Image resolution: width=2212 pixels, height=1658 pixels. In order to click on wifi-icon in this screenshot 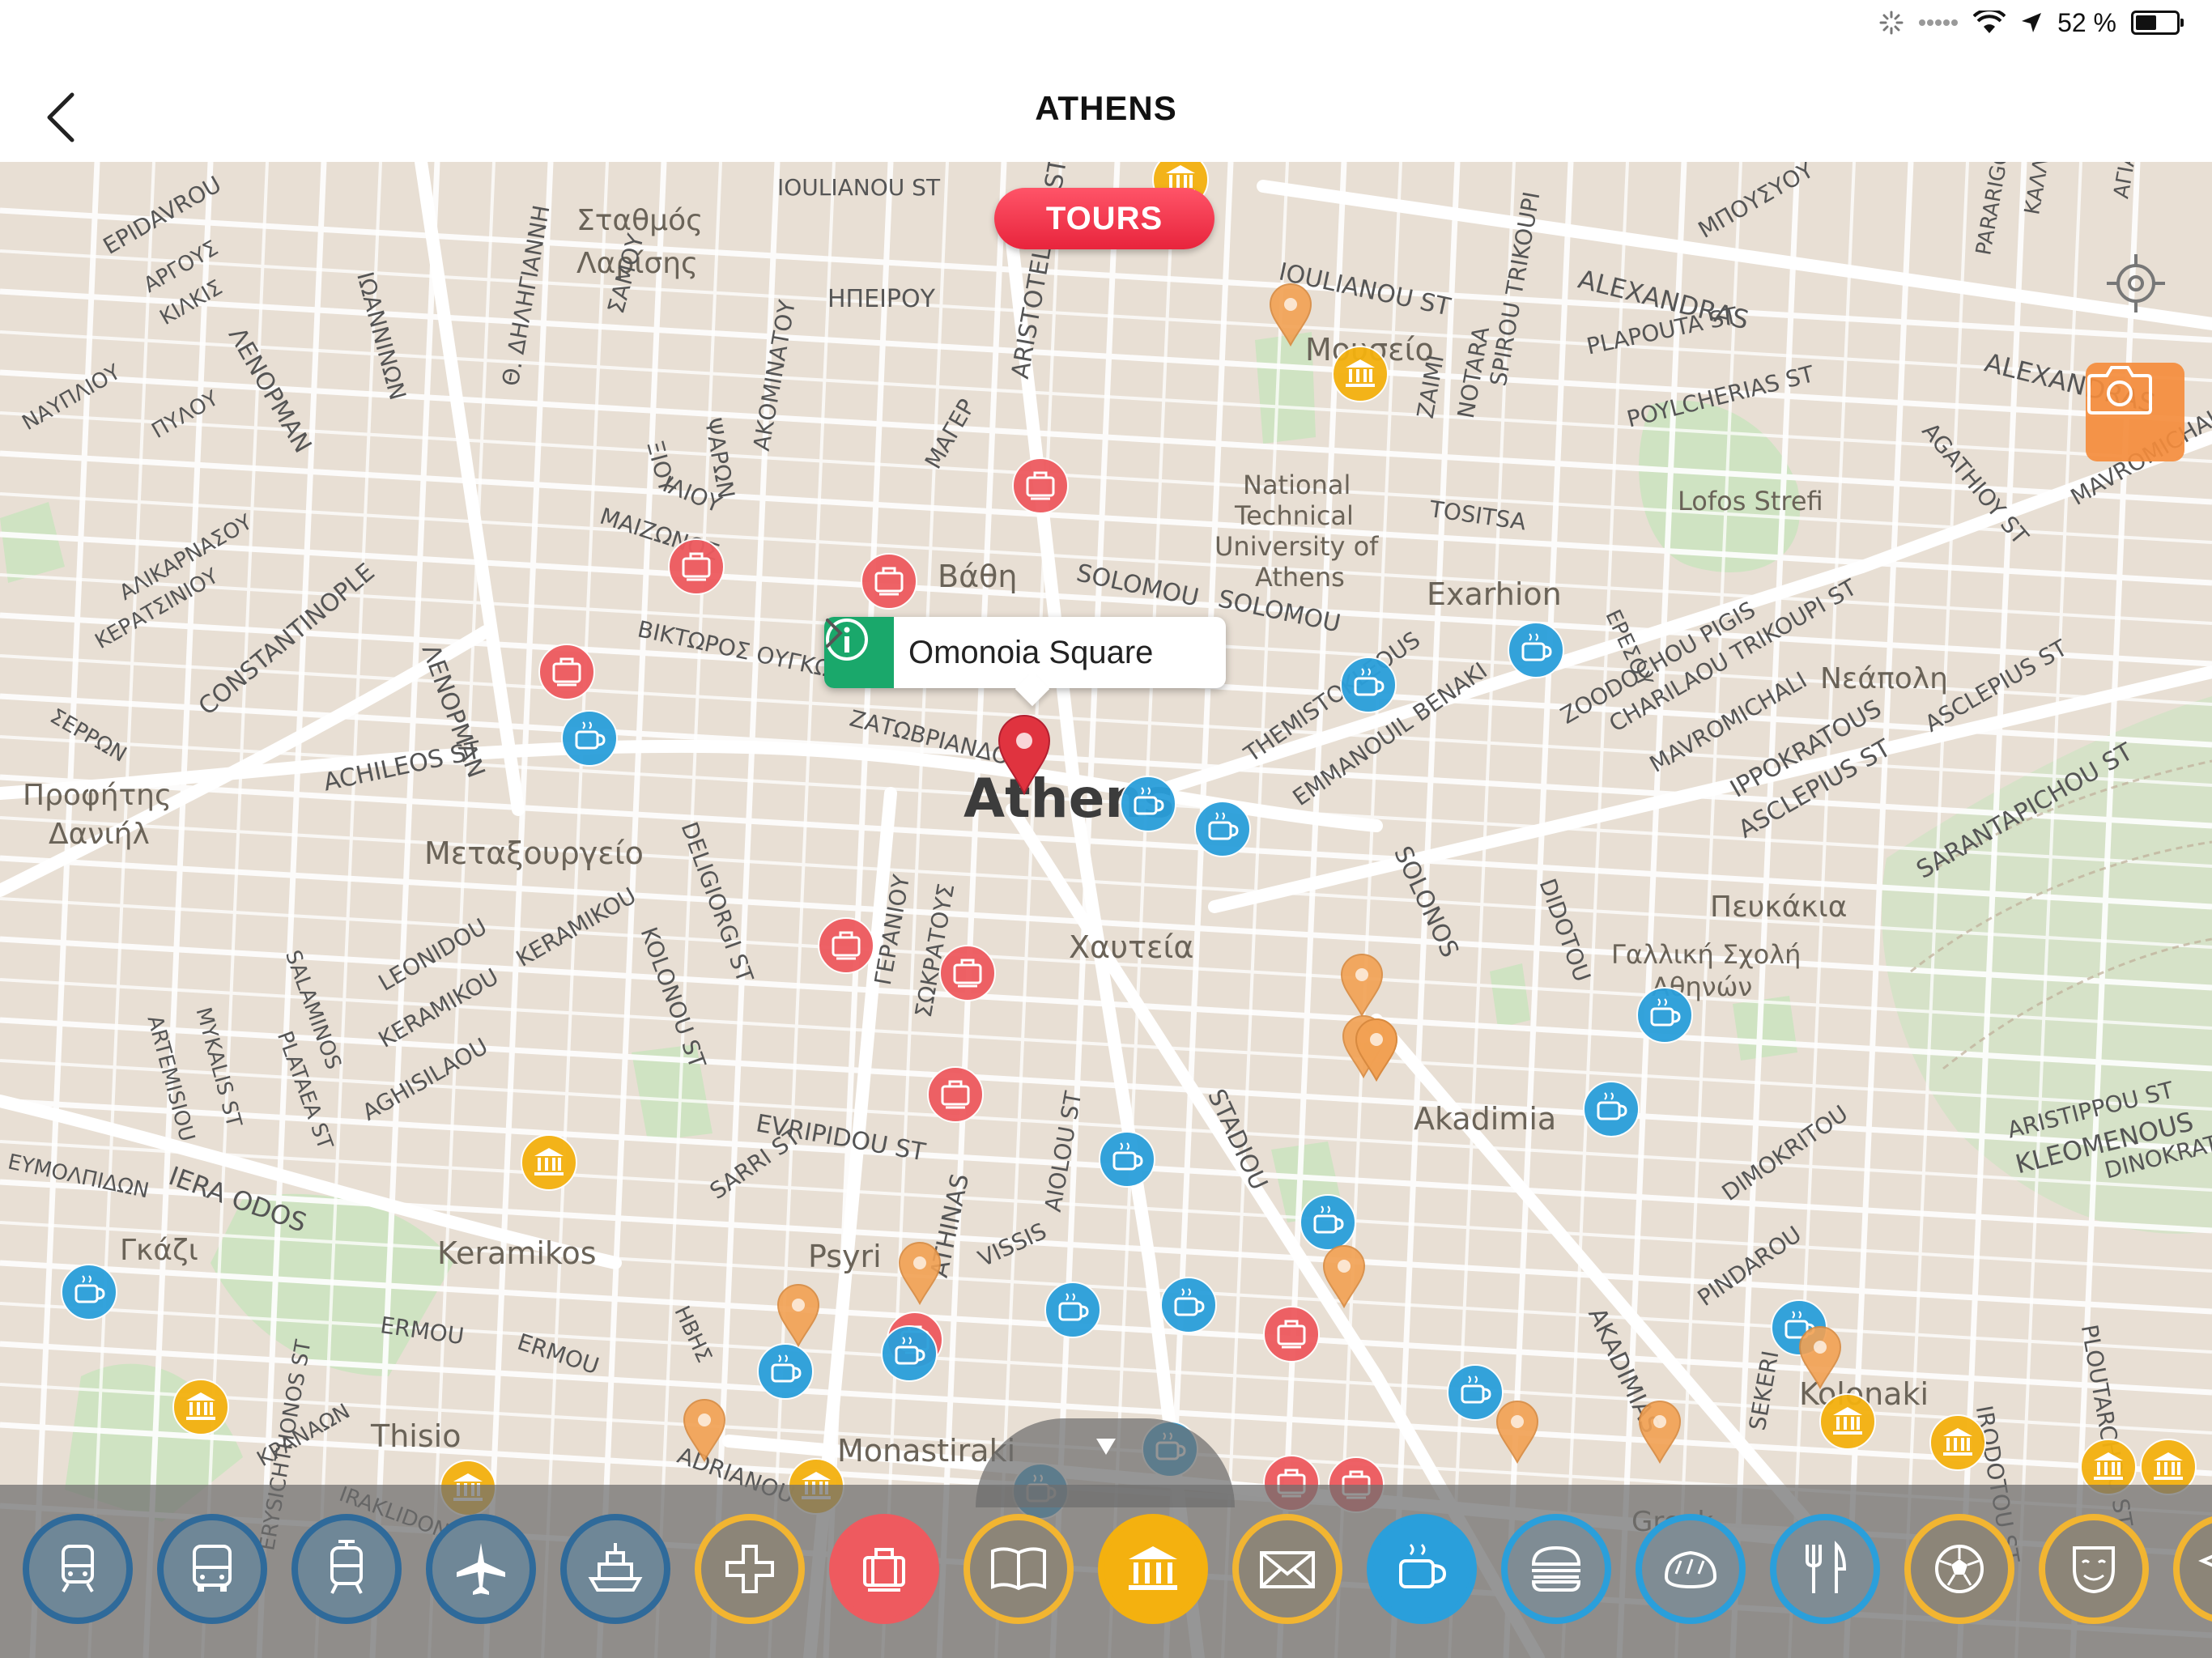, I will do `click(1990, 22)`.